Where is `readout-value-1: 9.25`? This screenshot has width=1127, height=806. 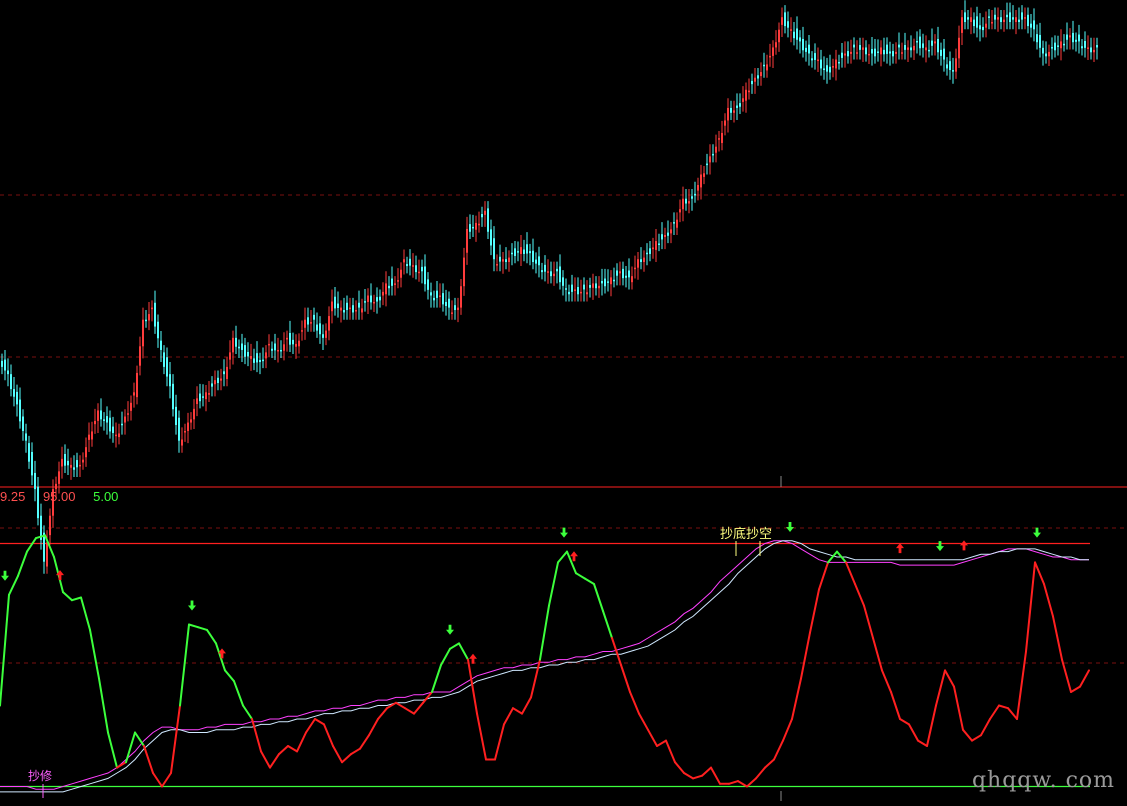 readout-value-1: 9.25 is located at coordinates (13, 496).